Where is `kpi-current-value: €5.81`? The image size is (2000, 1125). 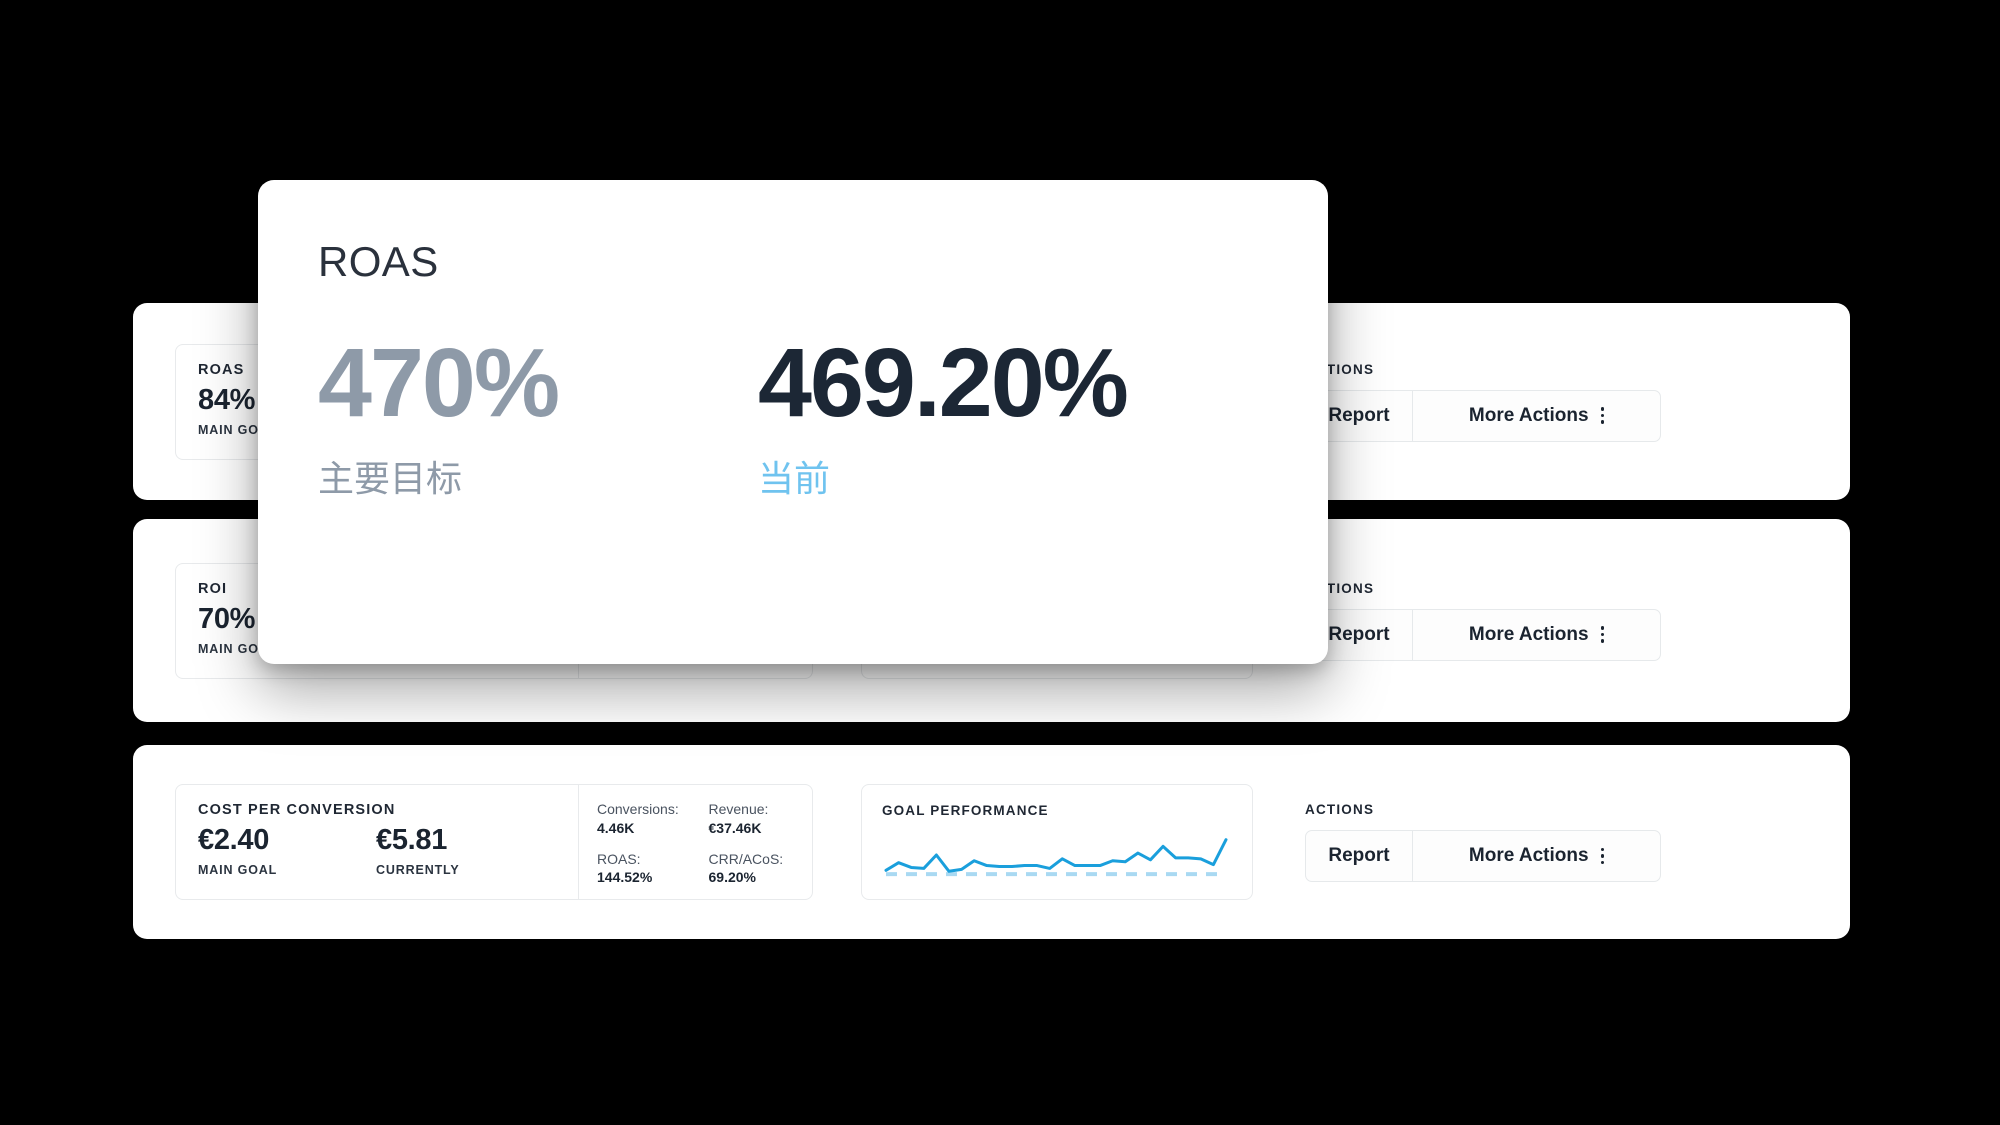
kpi-current-value: €5.81 is located at coordinates (412, 840).